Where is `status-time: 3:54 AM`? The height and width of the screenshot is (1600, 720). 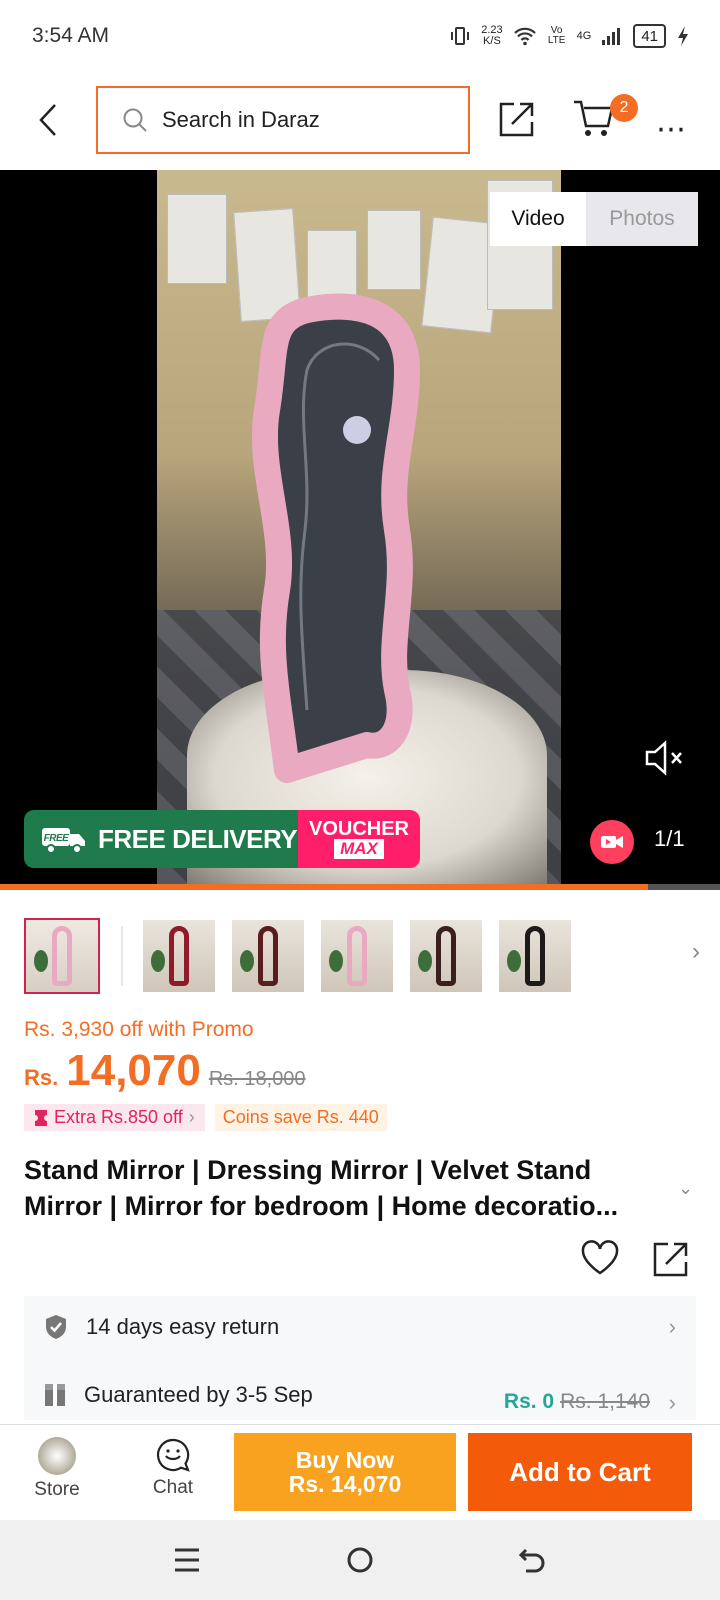 status-time: 3:54 AM is located at coordinates (71, 35).